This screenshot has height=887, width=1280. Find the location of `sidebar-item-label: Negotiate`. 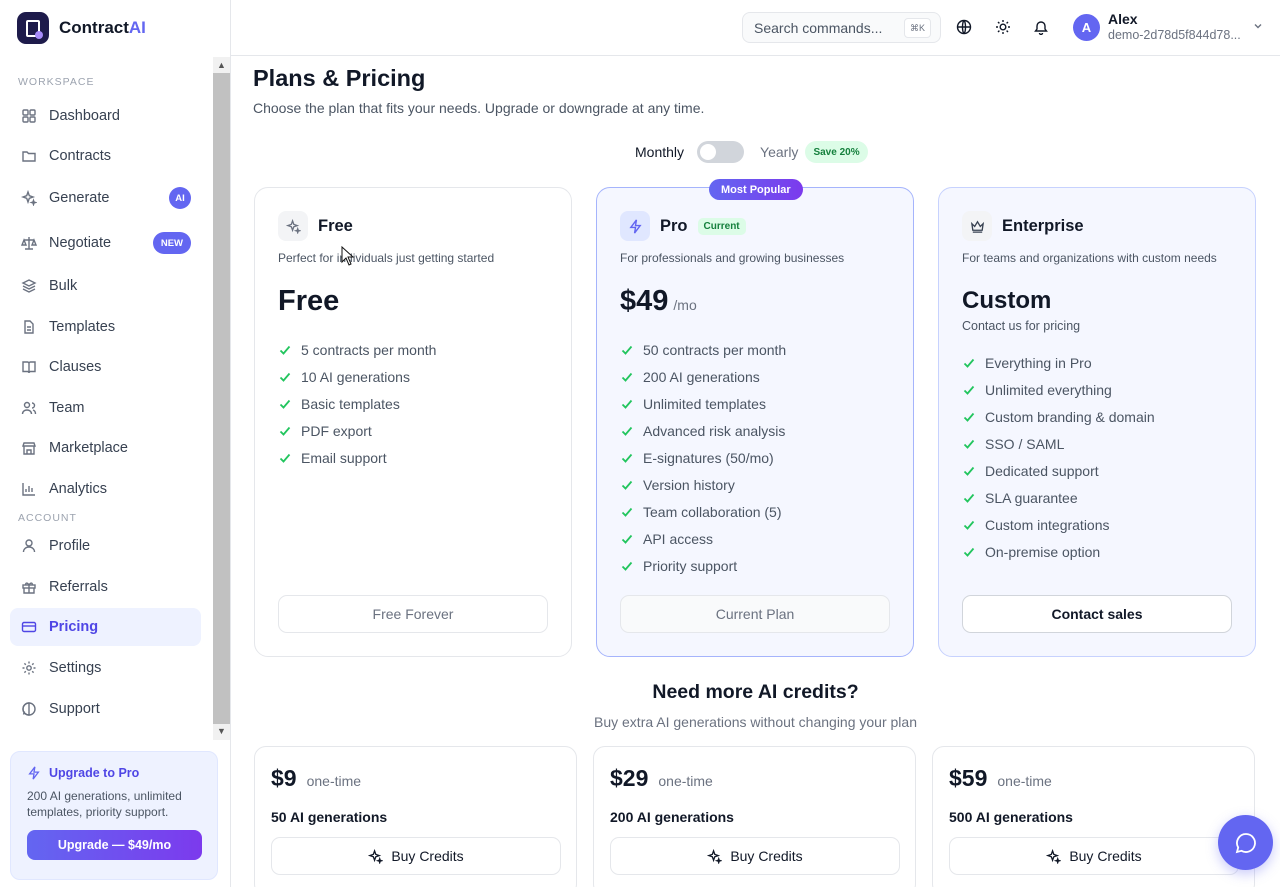

sidebar-item-label: Negotiate is located at coordinates (80, 243).